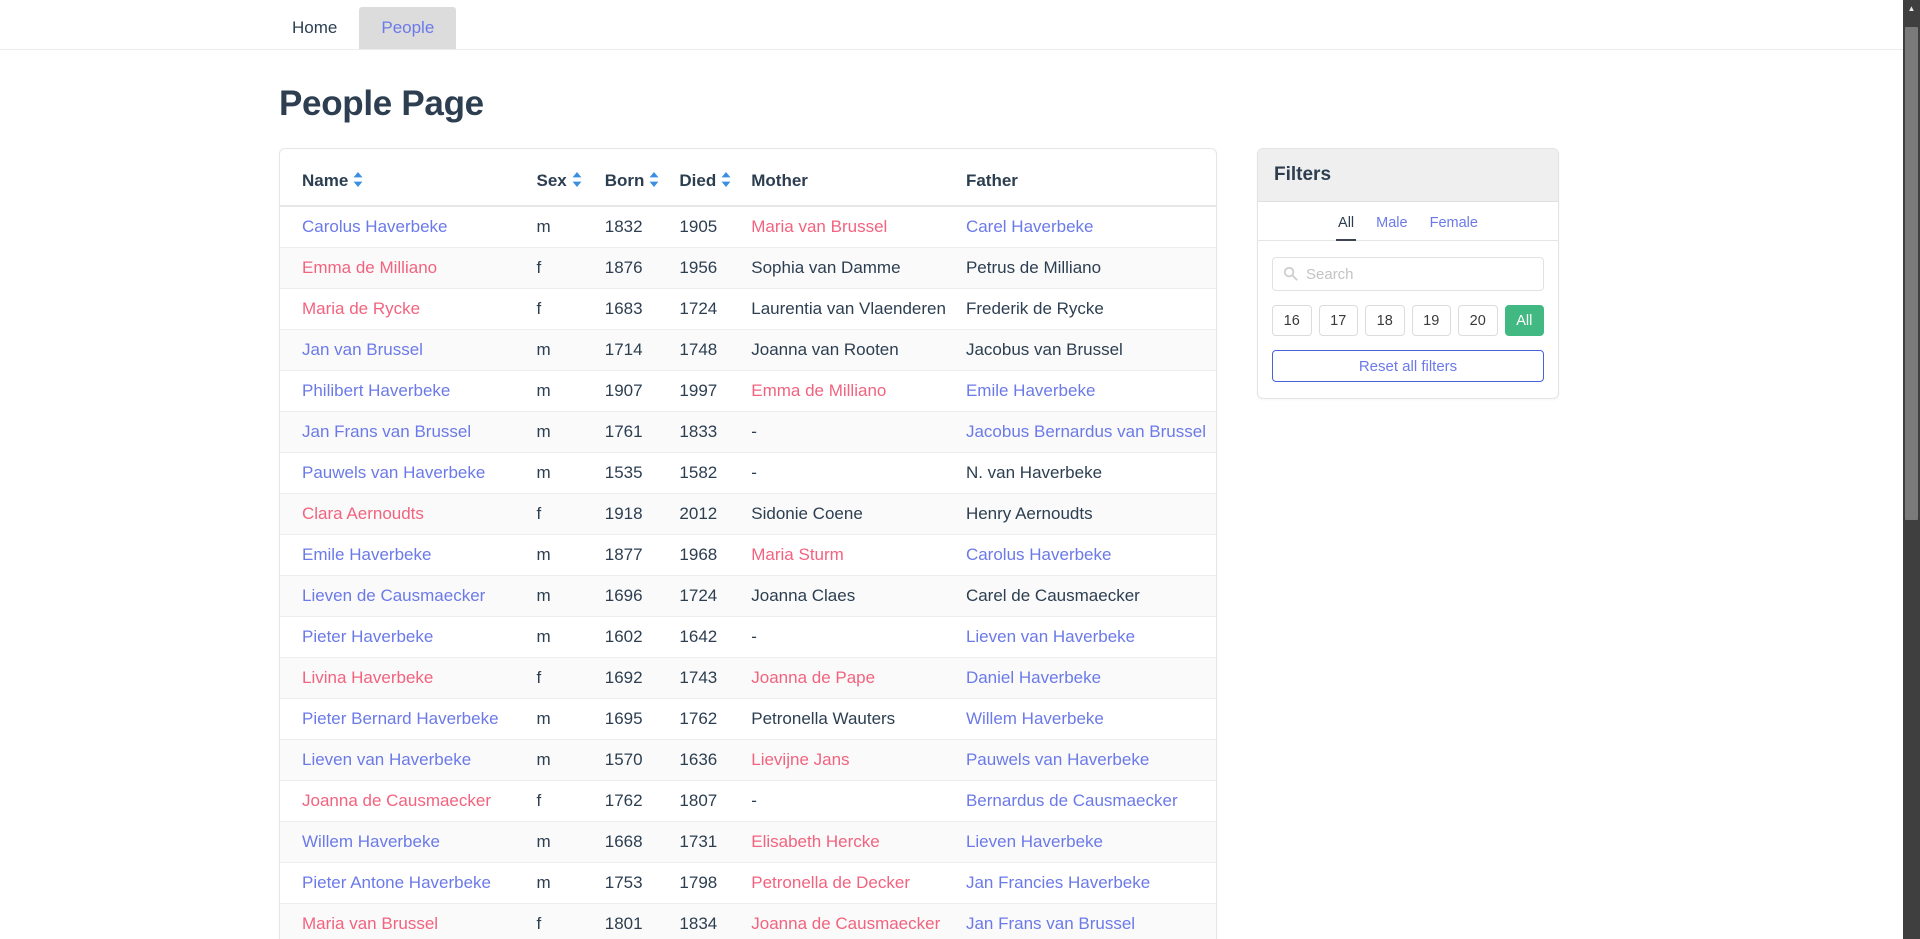 This screenshot has height=939, width=1920. What do you see at coordinates (1085, 309) in the screenshot?
I see `cell-father: Frederik de Rycke` at bounding box center [1085, 309].